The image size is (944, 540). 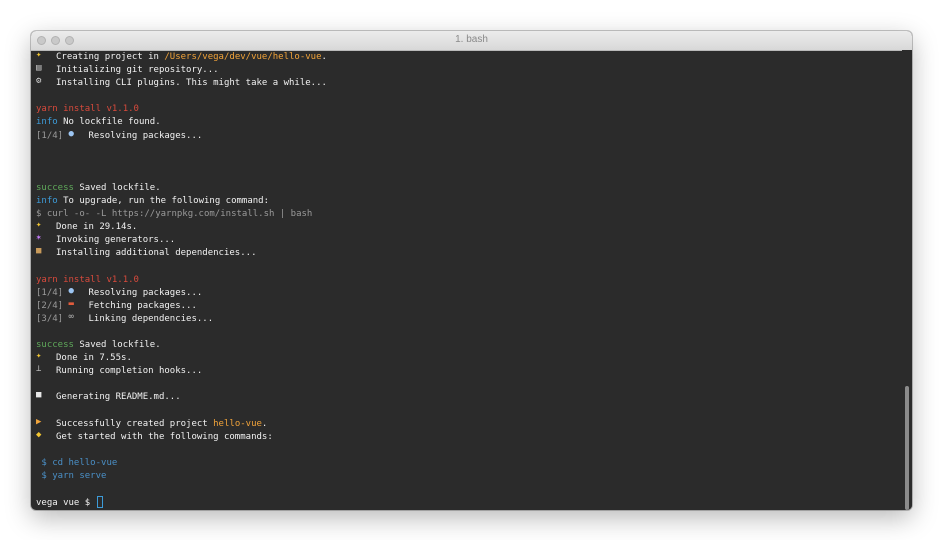 What do you see at coordinates (42, 369) in the screenshot?
I see `anchor-icon` at bounding box center [42, 369].